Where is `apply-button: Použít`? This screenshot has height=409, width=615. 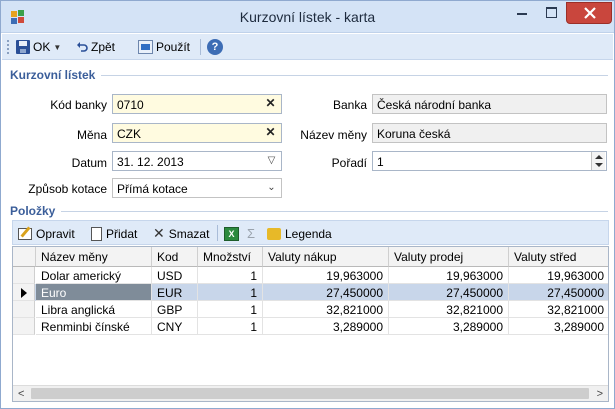
apply-button: Použít is located at coordinates (164, 47).